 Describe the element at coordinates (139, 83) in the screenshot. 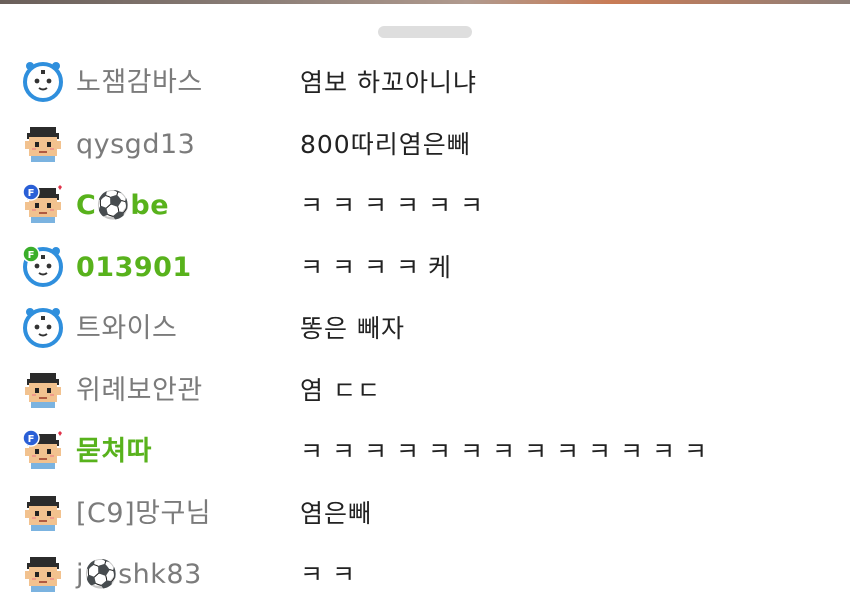

I see `chat-username: 노잼감바스` at that location.